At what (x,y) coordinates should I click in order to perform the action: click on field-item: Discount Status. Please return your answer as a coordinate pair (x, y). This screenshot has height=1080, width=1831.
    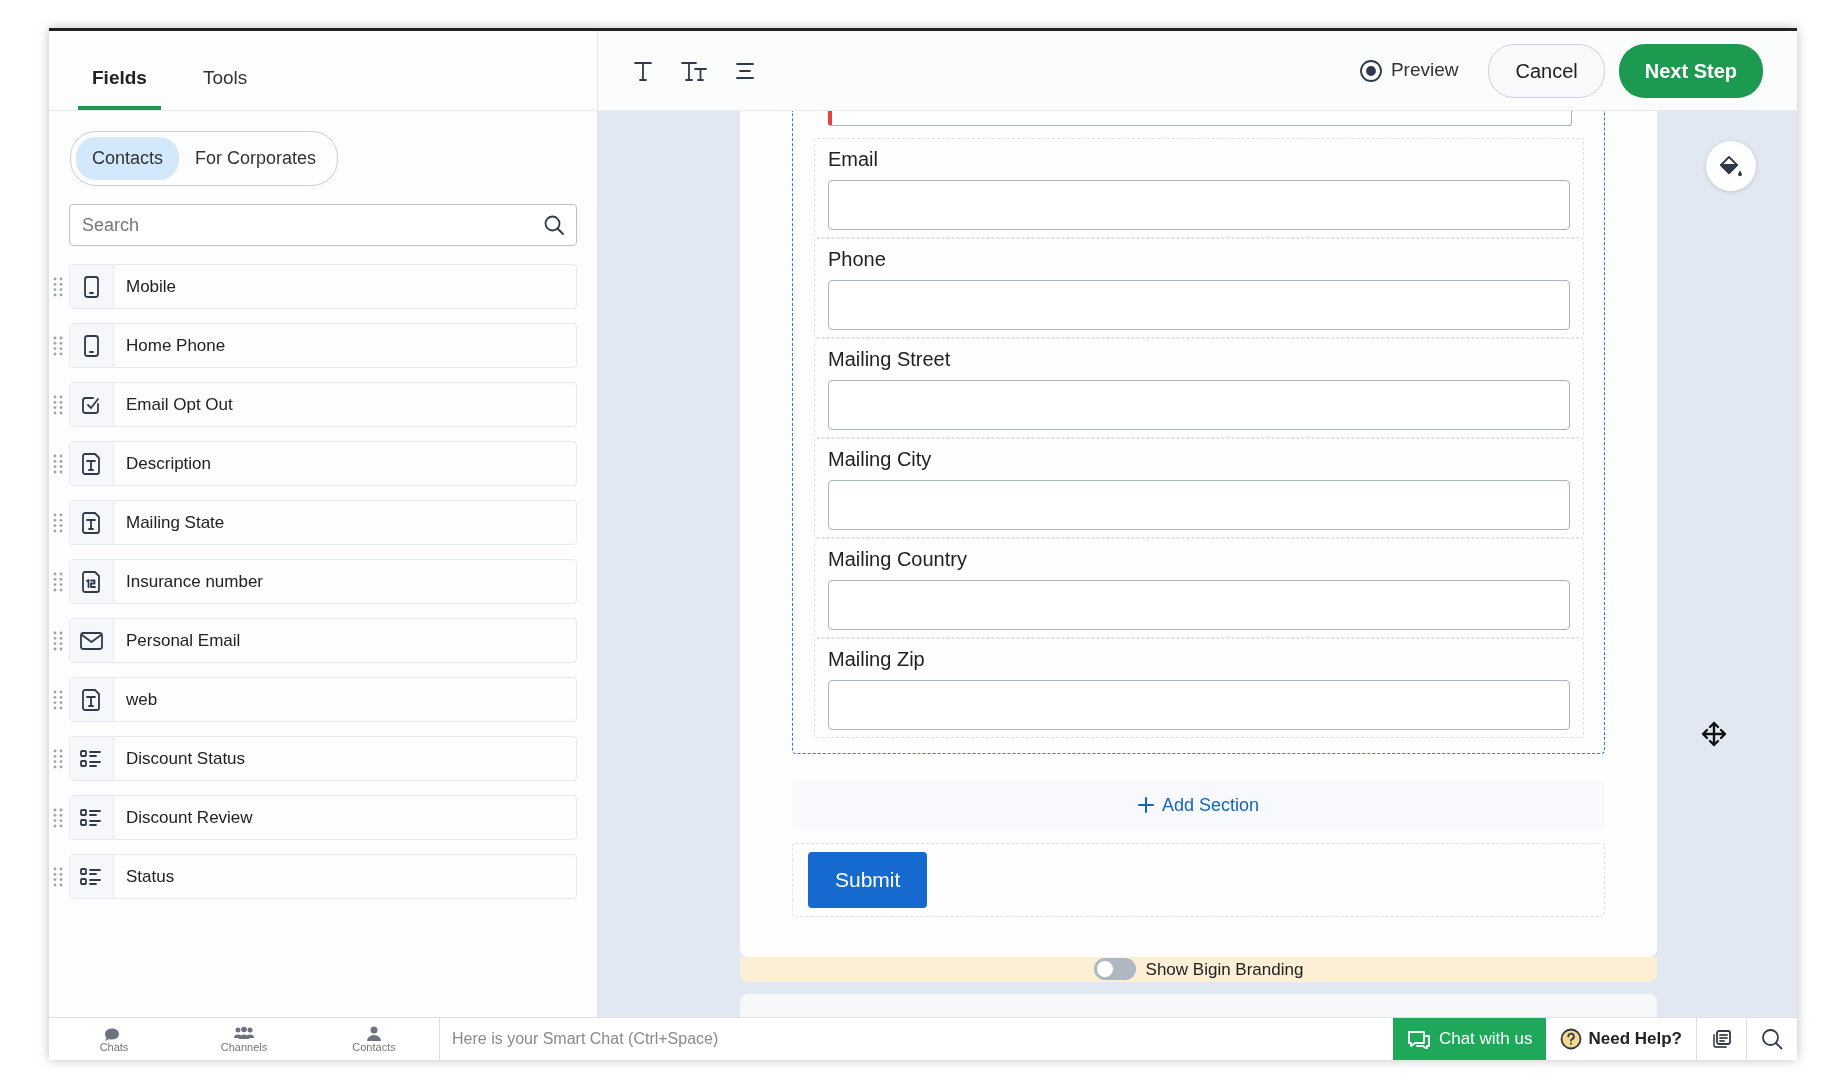
    Looking at the image, I should click on (323, 758).